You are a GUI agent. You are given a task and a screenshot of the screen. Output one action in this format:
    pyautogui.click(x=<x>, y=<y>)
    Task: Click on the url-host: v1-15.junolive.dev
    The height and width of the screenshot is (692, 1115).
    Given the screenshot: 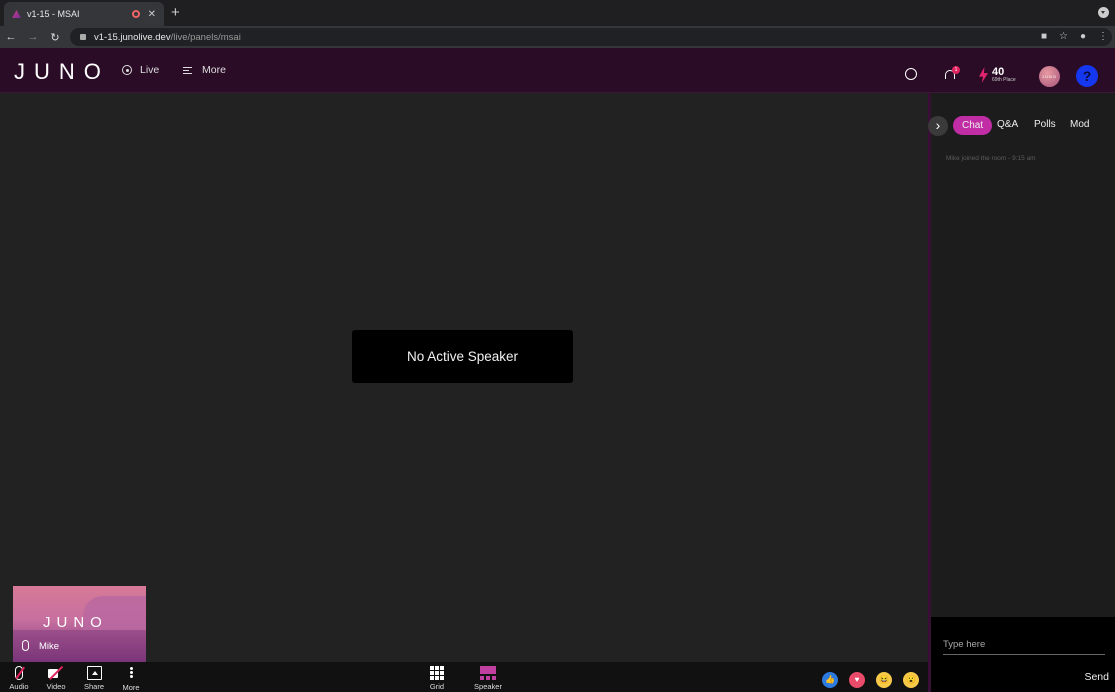 What is the action you would take?
    pyautogui.click(x=132, y=37)
    